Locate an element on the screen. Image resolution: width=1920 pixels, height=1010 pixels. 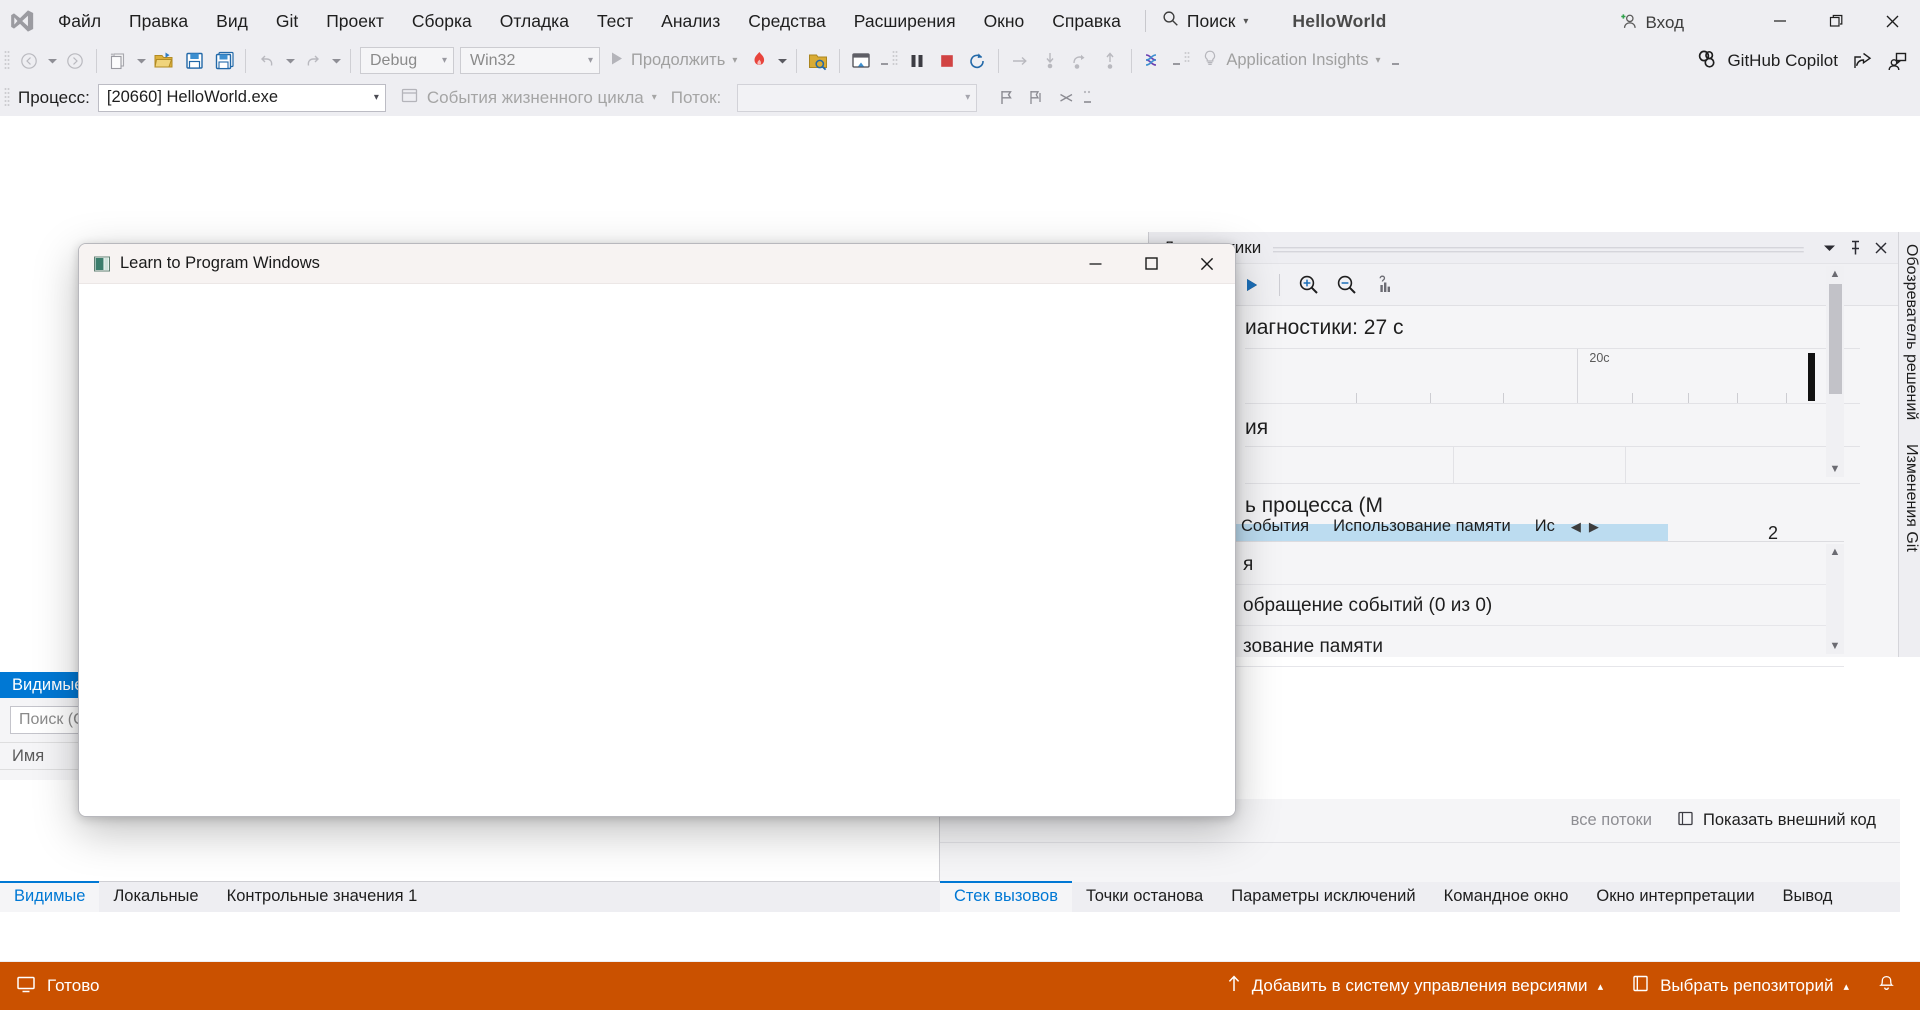
chevron-down-icon: ▾ is located at coordinates (1245, 21).